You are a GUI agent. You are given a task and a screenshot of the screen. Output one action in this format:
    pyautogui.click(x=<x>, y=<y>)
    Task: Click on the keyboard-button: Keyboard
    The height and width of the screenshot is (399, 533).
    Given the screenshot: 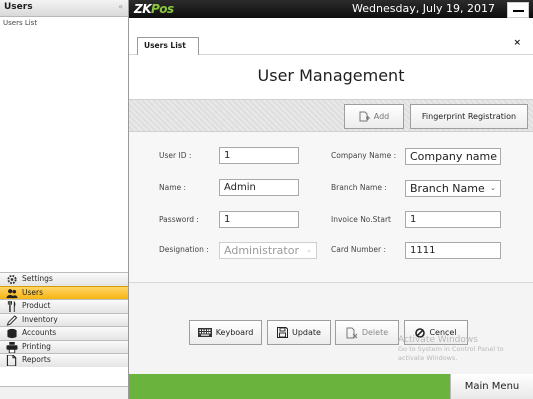 What is the action you would take?
    pyautogui.click(x=225, y=332)
    